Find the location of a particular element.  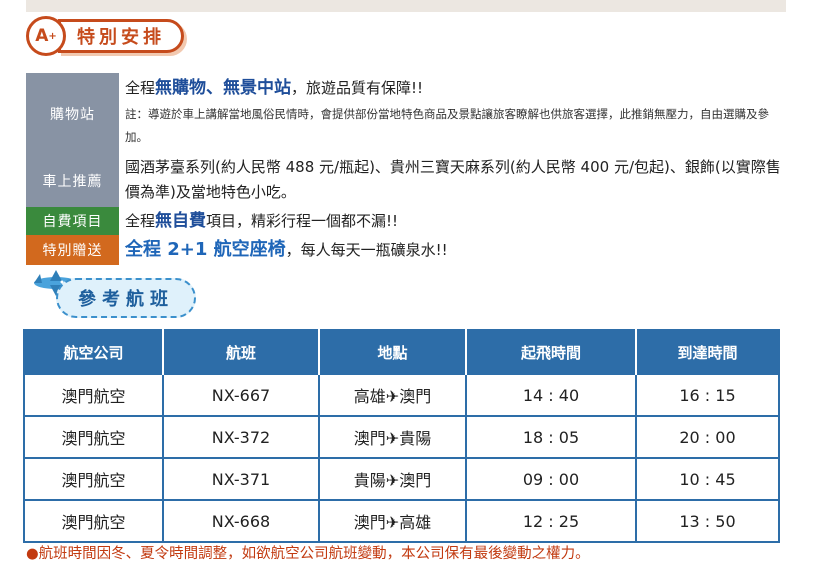

gift-content: 全程 2+1 航空座椅，每人每天一瓶礦泉水!! is located at coordinates (286, 249).